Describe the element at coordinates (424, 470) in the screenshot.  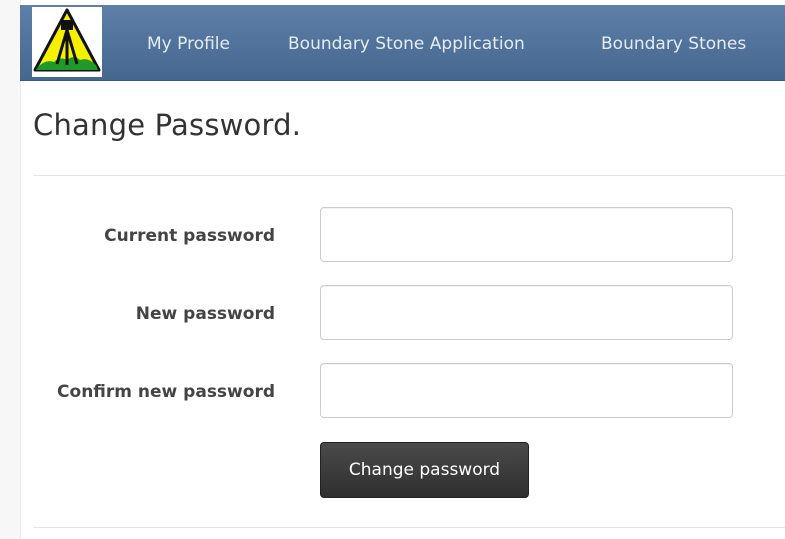
I see `change-password-button: Change password` at that location.